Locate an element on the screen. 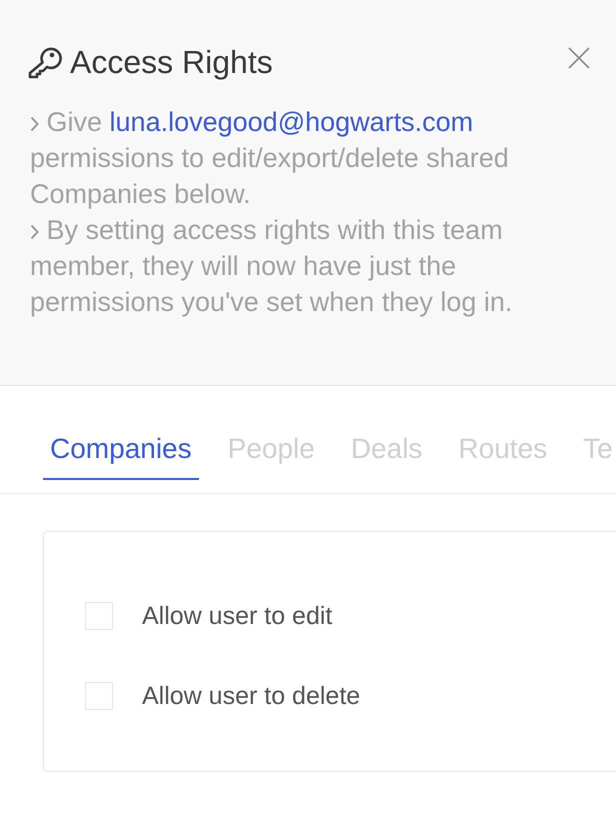 The image size is (616, 828). checkbox-label: Allow user to delete is located at coordinates (251, 696).